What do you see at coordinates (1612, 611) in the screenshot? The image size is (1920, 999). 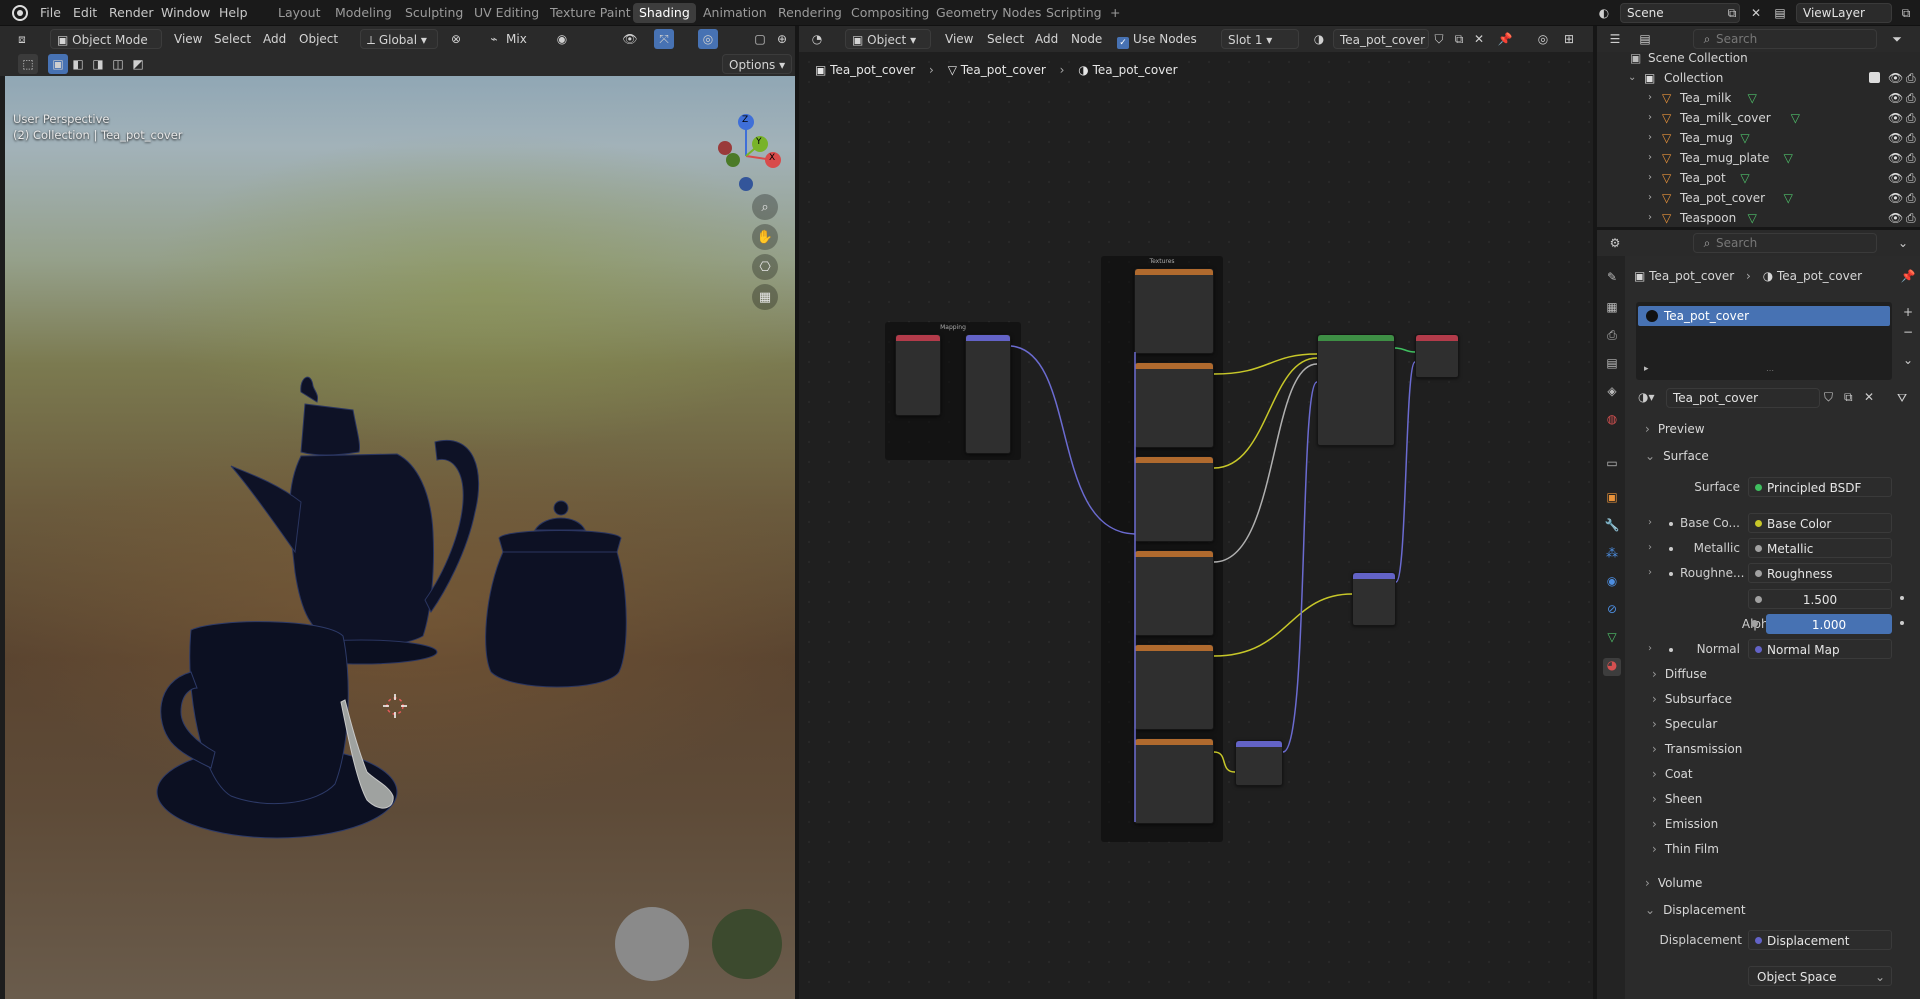 I see `constraints-tab-icon: ⊘` at bounding box center [1612, 611].